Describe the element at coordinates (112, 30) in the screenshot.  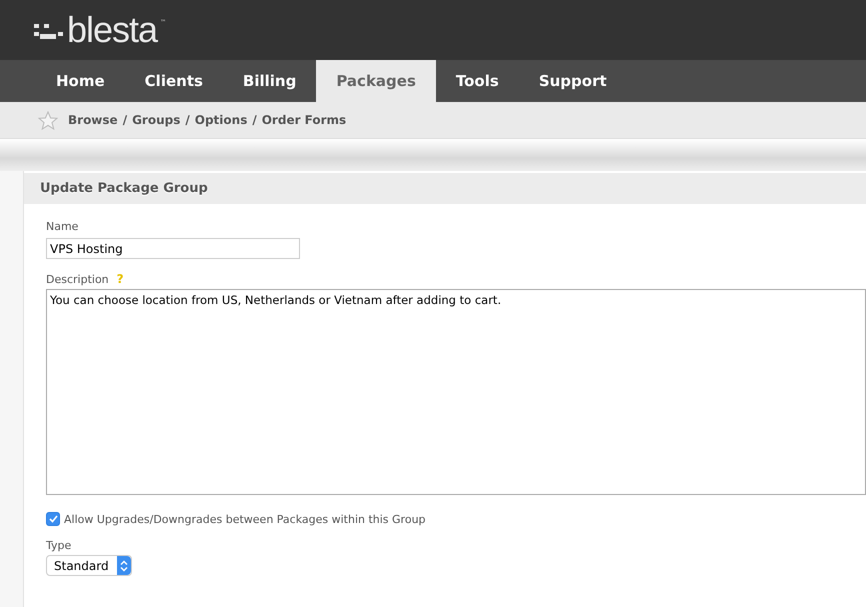
I see `logo-text: blesta` at that location.